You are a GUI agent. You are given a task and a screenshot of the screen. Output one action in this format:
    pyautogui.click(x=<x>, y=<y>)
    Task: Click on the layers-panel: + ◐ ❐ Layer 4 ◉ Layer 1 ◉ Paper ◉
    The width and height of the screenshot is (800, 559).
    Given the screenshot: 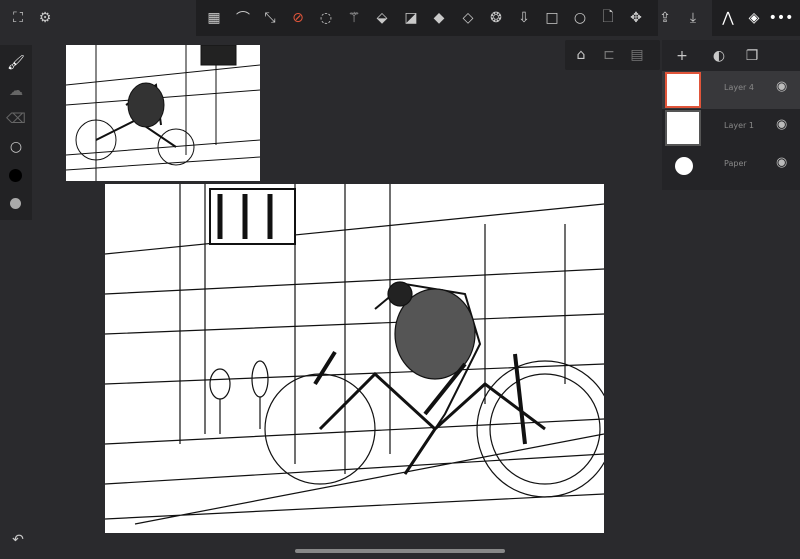 What is the action you would take?
    pyautogui.click(x=731, y=115)
    